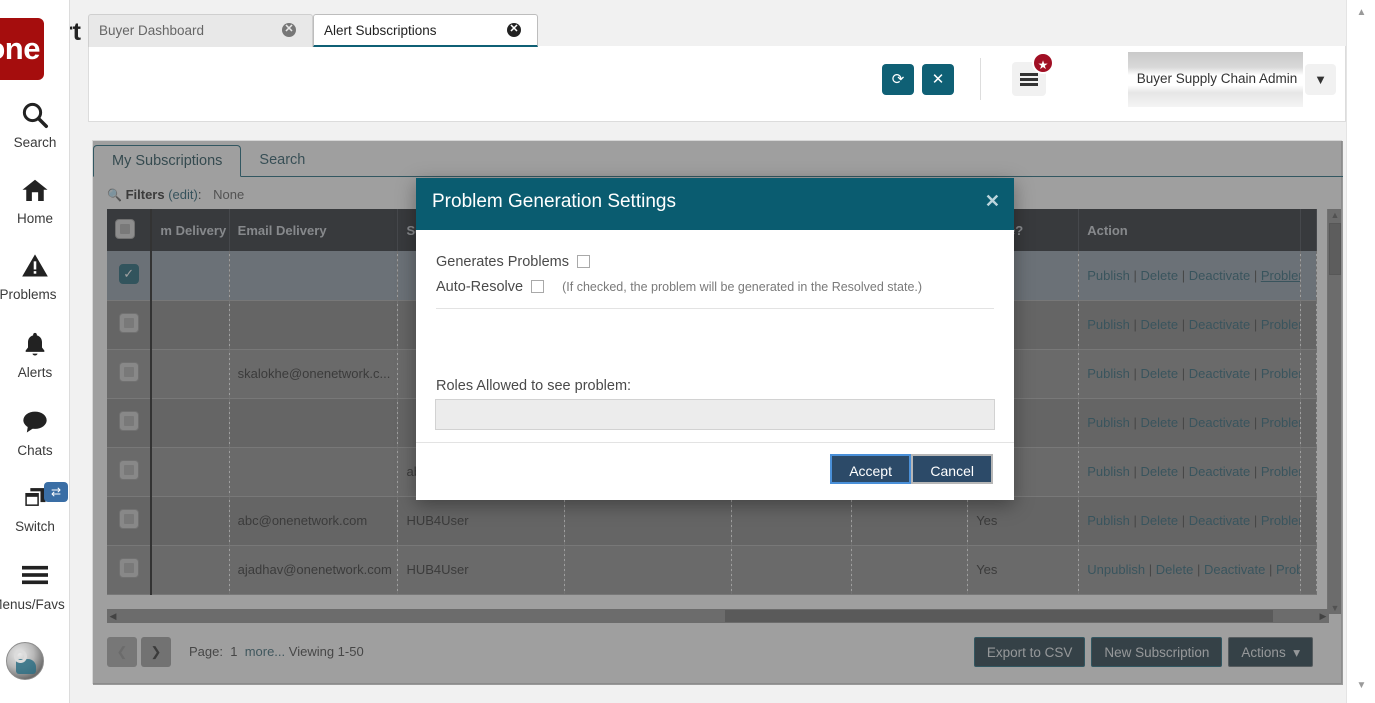 The height and width of the screenshot is (703, 1375). I want to click on table-horizontal-scrollbar: ◀ ▶, so click(718, 616).